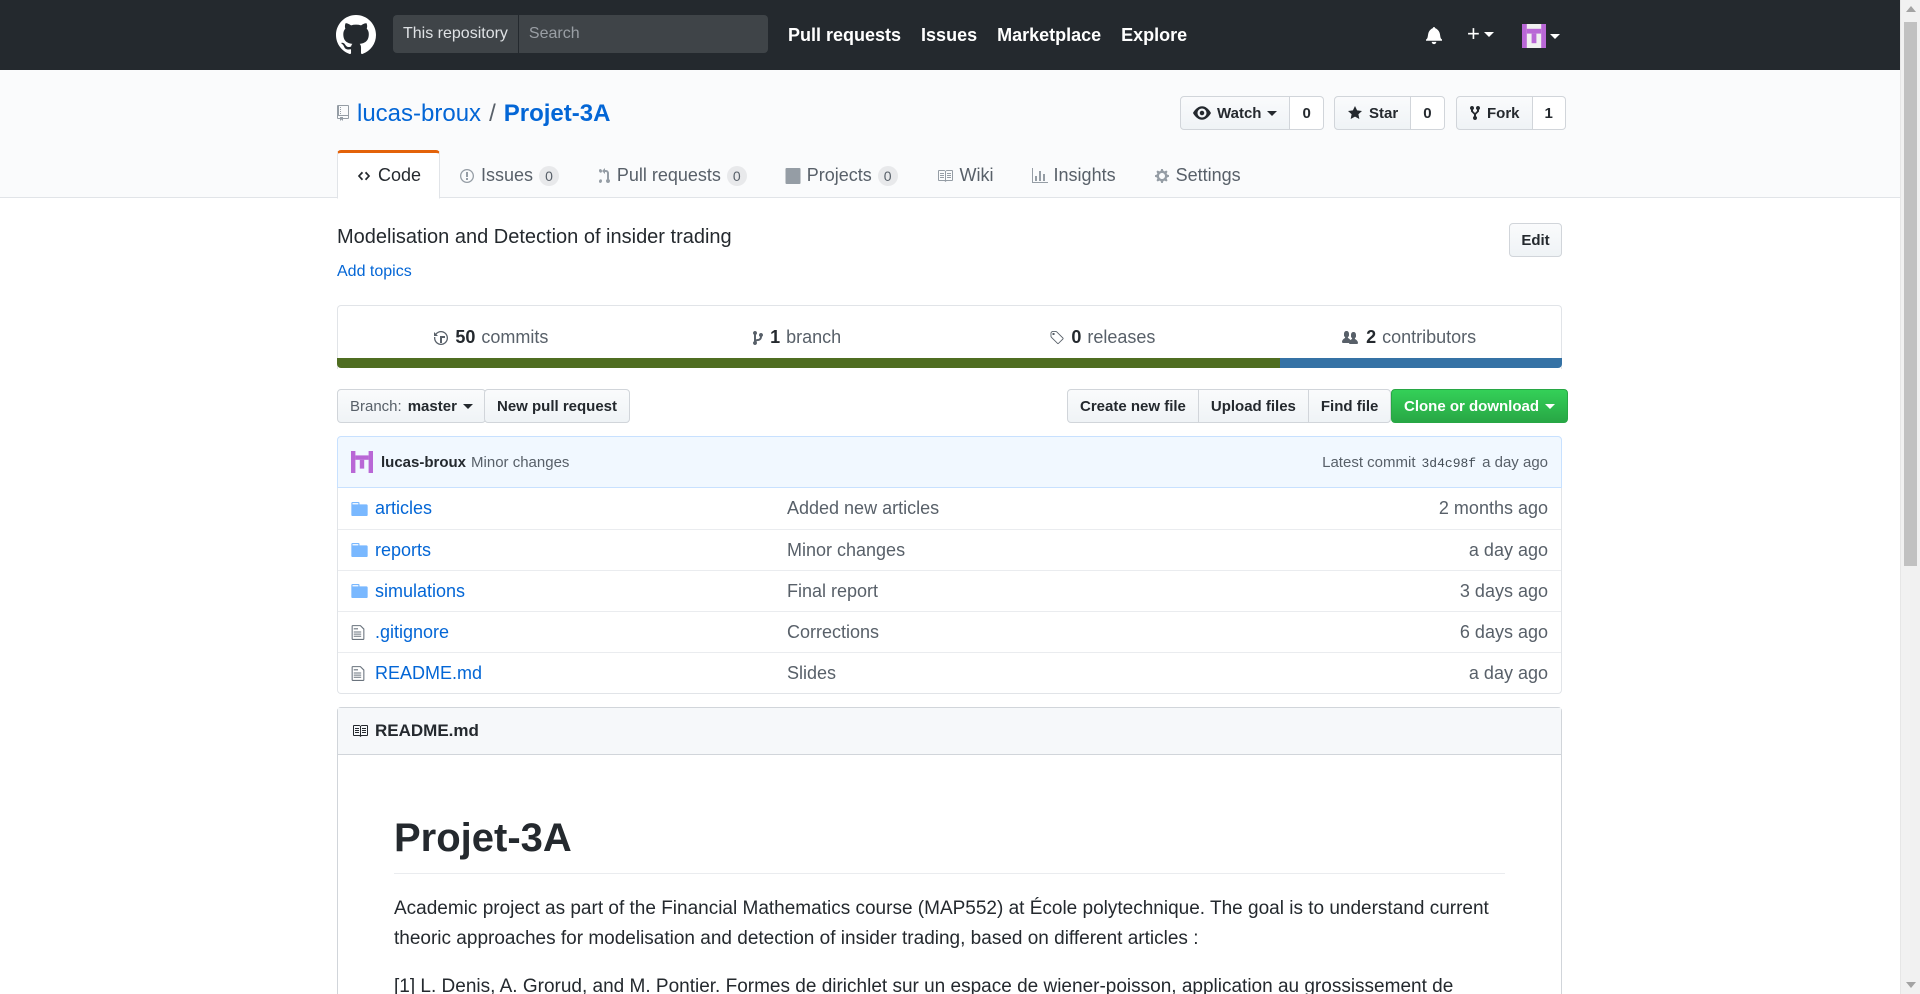  Describe the element at coordinates (1128, 673) in the screenshot. I see `file-commit-message: Slides` at that location.